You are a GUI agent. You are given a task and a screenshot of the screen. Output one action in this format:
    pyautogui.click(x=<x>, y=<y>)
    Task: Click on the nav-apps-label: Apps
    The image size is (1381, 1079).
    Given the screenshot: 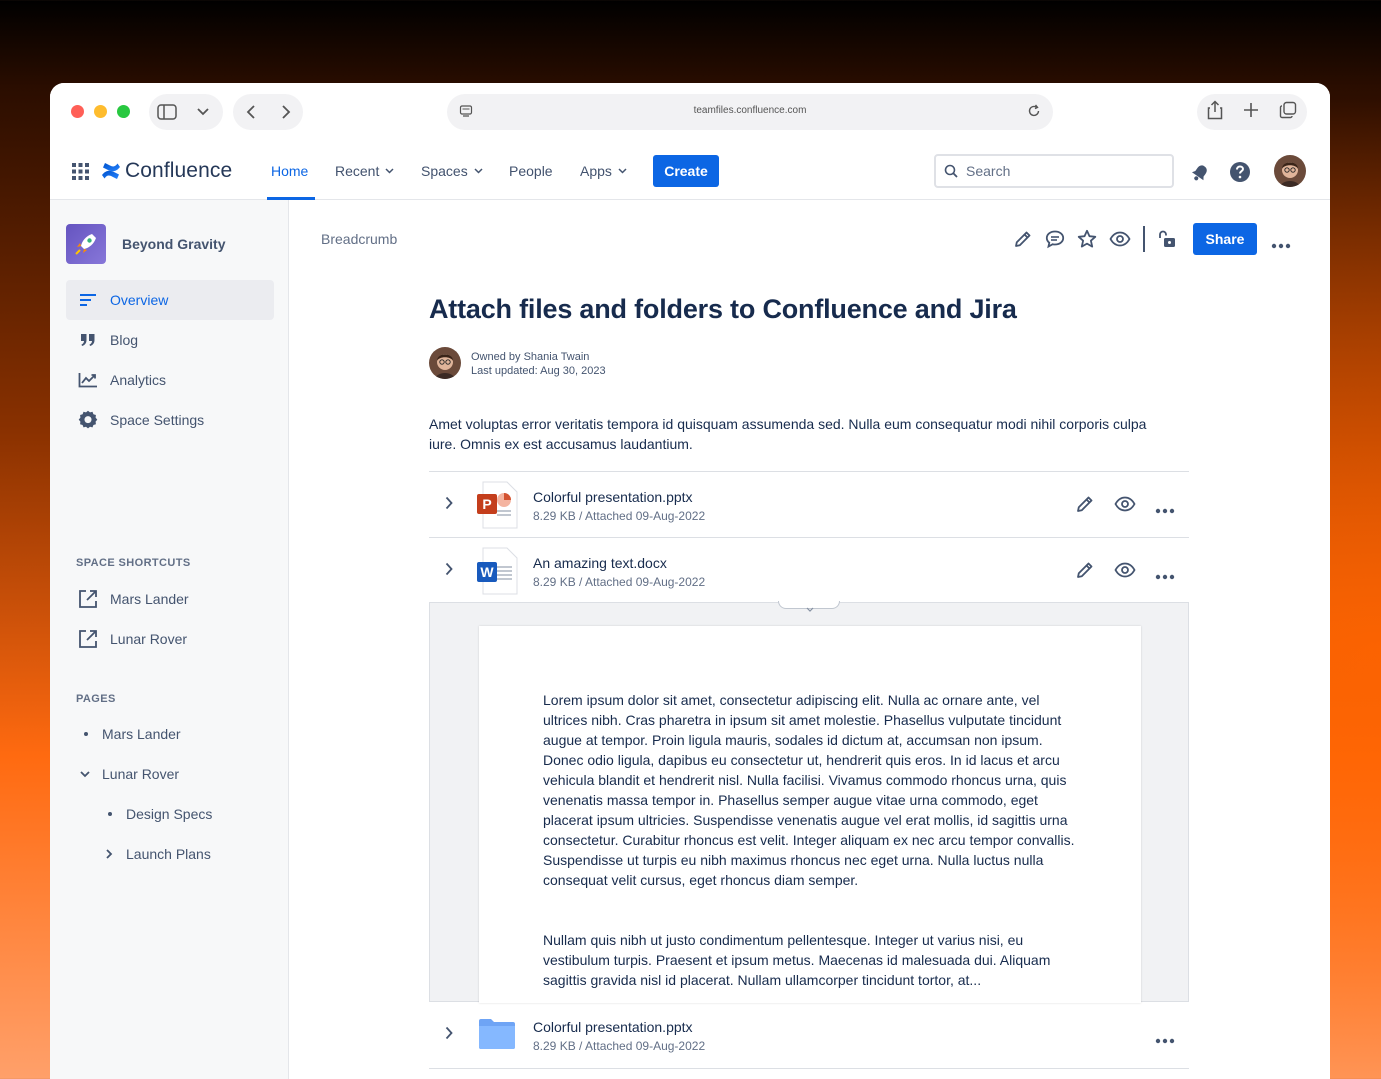 What is the action you would take?
    pyautogui.click(x=596, y=171)
    